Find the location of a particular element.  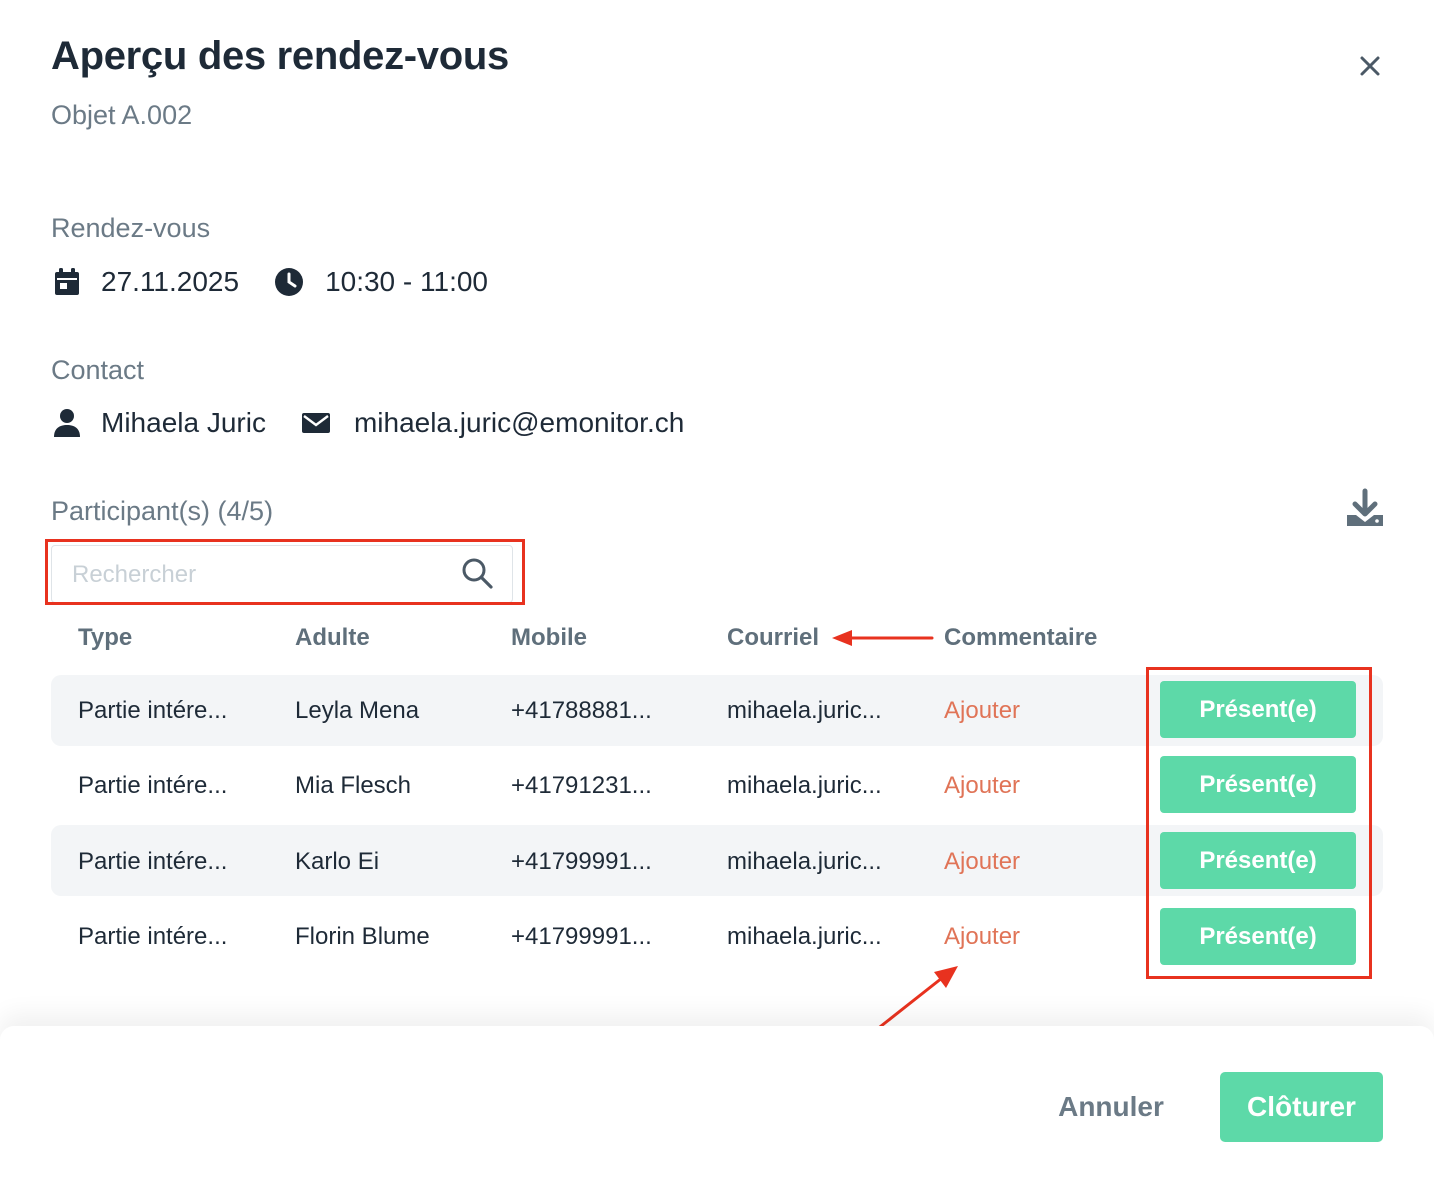

appointment-section-label: Rendez-vous is located at coordinates (131, 228).